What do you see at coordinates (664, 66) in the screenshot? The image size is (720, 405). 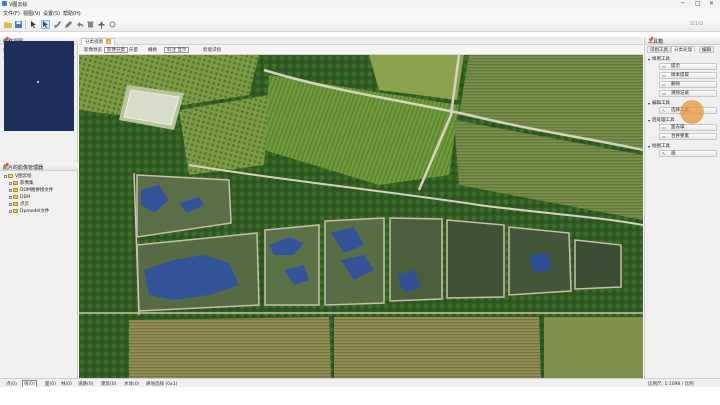 I see `hint-icon: ▭` at bounding box center [664, 66].